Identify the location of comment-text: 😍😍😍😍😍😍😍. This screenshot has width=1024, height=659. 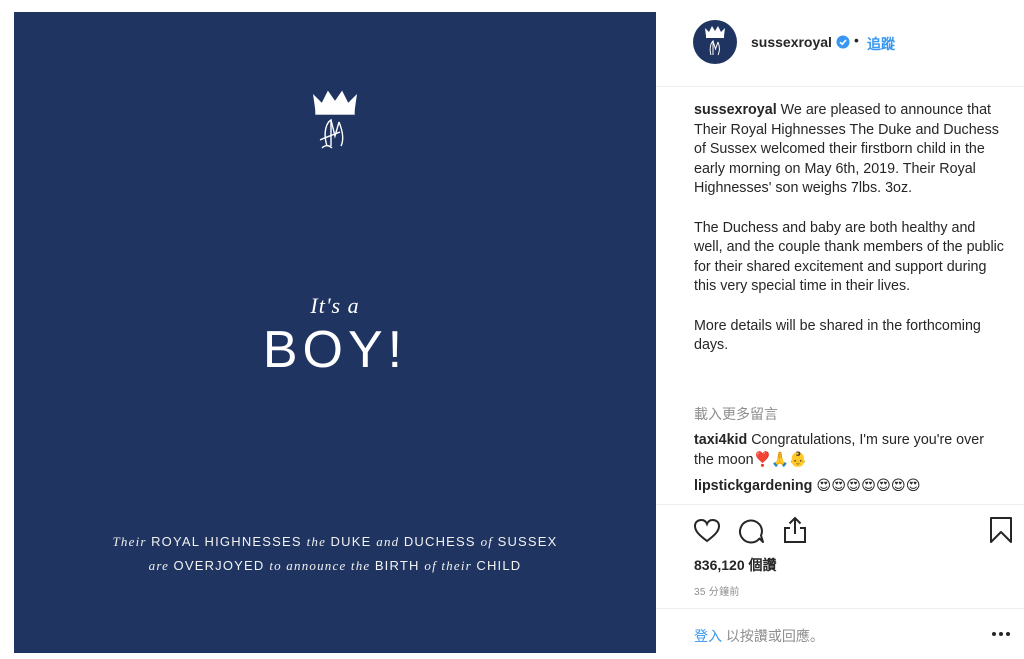
(868, 486).